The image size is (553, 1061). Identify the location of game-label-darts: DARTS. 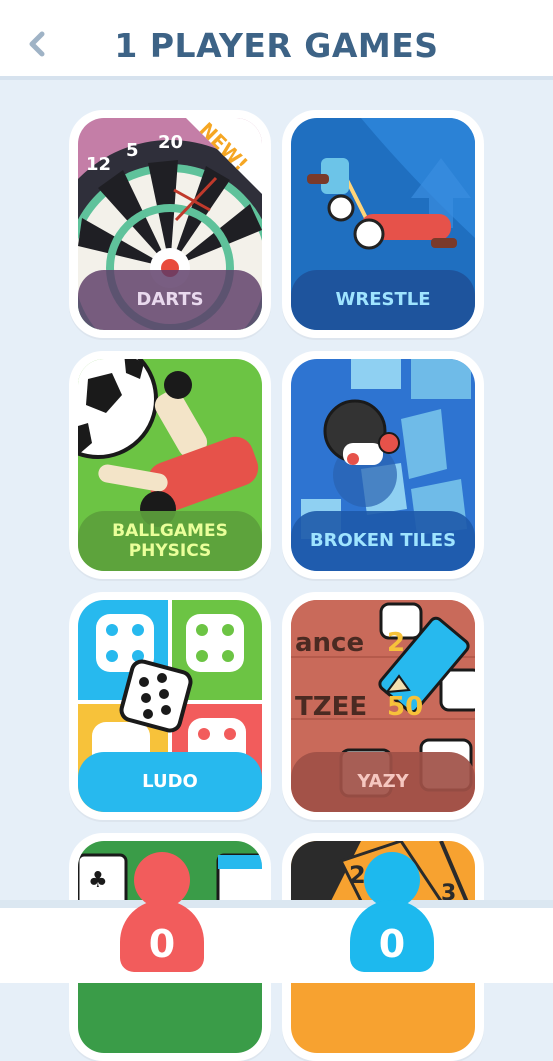
(170, 300).